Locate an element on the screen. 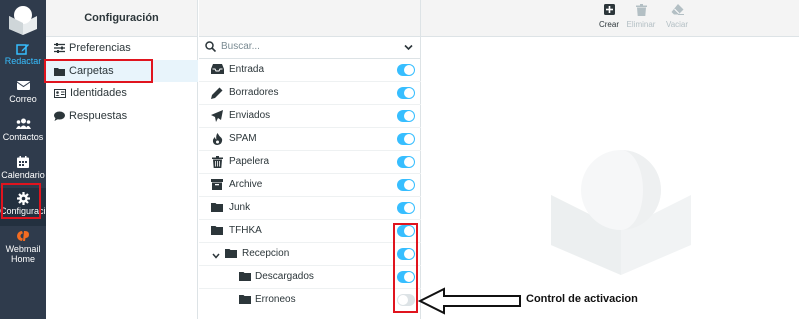 Image resolution: width=799 pixels, height=319 pixels. empty-button: Vaciar is located at coordinates (677, 16).